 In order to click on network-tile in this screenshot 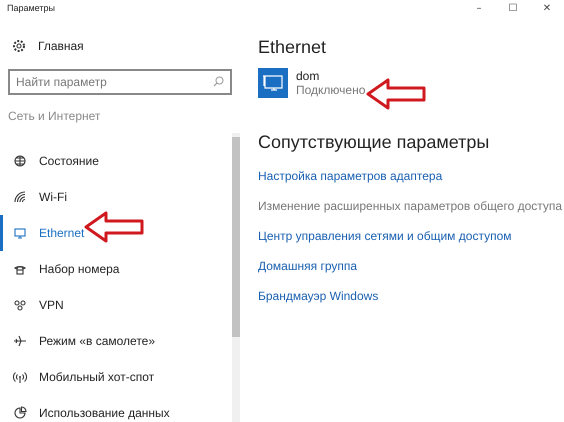, I will do `click(273, 83)`.